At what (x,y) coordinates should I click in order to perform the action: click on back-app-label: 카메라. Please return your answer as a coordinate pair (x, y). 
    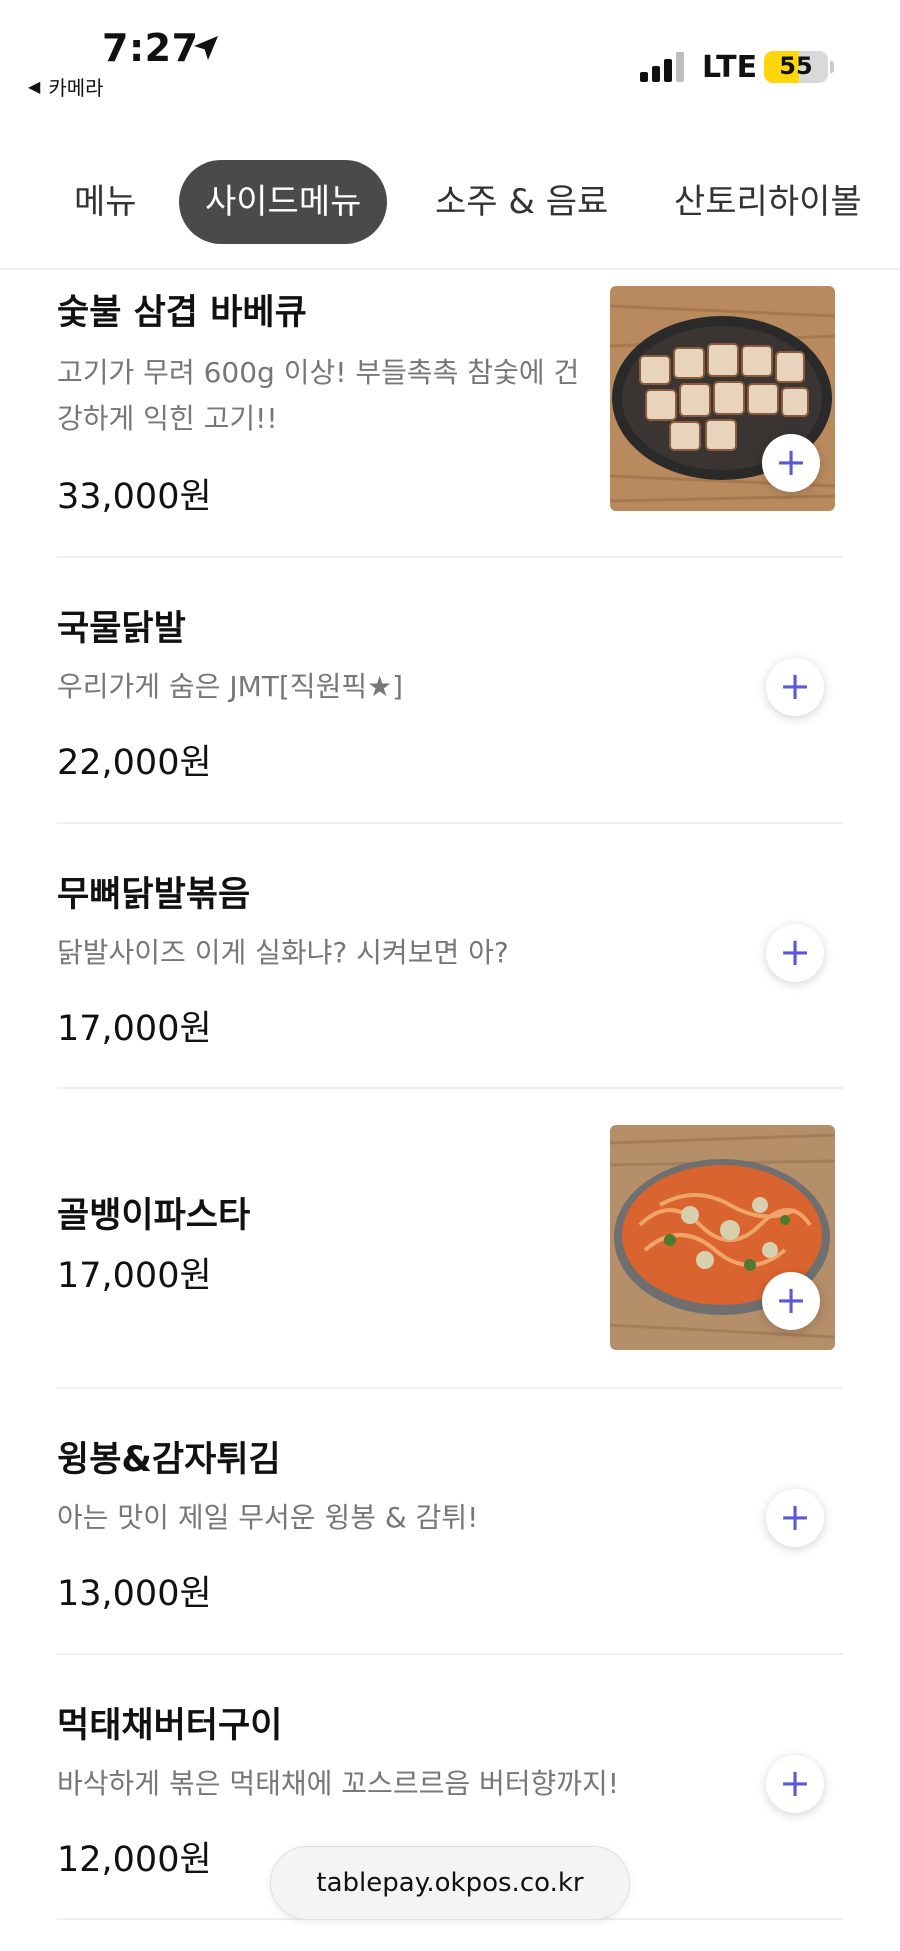
    Looking at the image, I should click on (76, 88).